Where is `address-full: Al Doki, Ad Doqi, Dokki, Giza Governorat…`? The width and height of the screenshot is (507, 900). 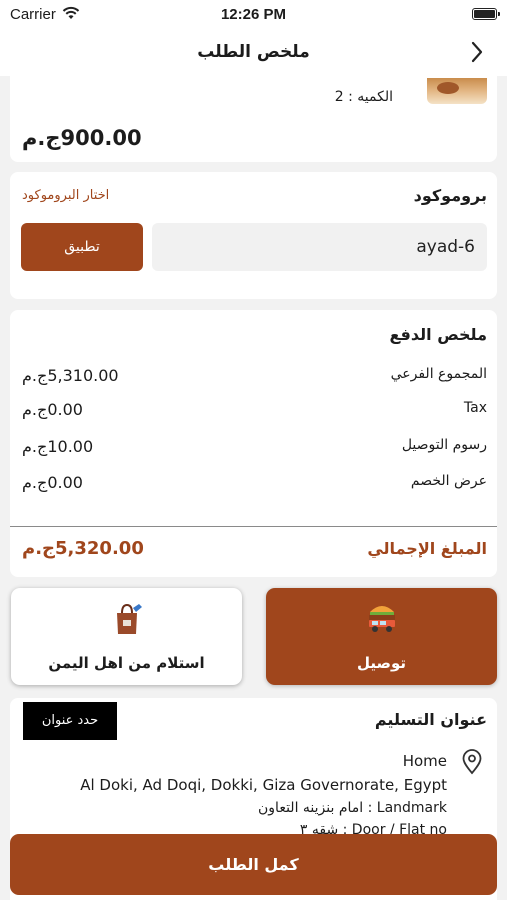
address-full: Al Doki, Ad Doqi, Dokki, Giza Governorat… is located at coordinates (263, 785).